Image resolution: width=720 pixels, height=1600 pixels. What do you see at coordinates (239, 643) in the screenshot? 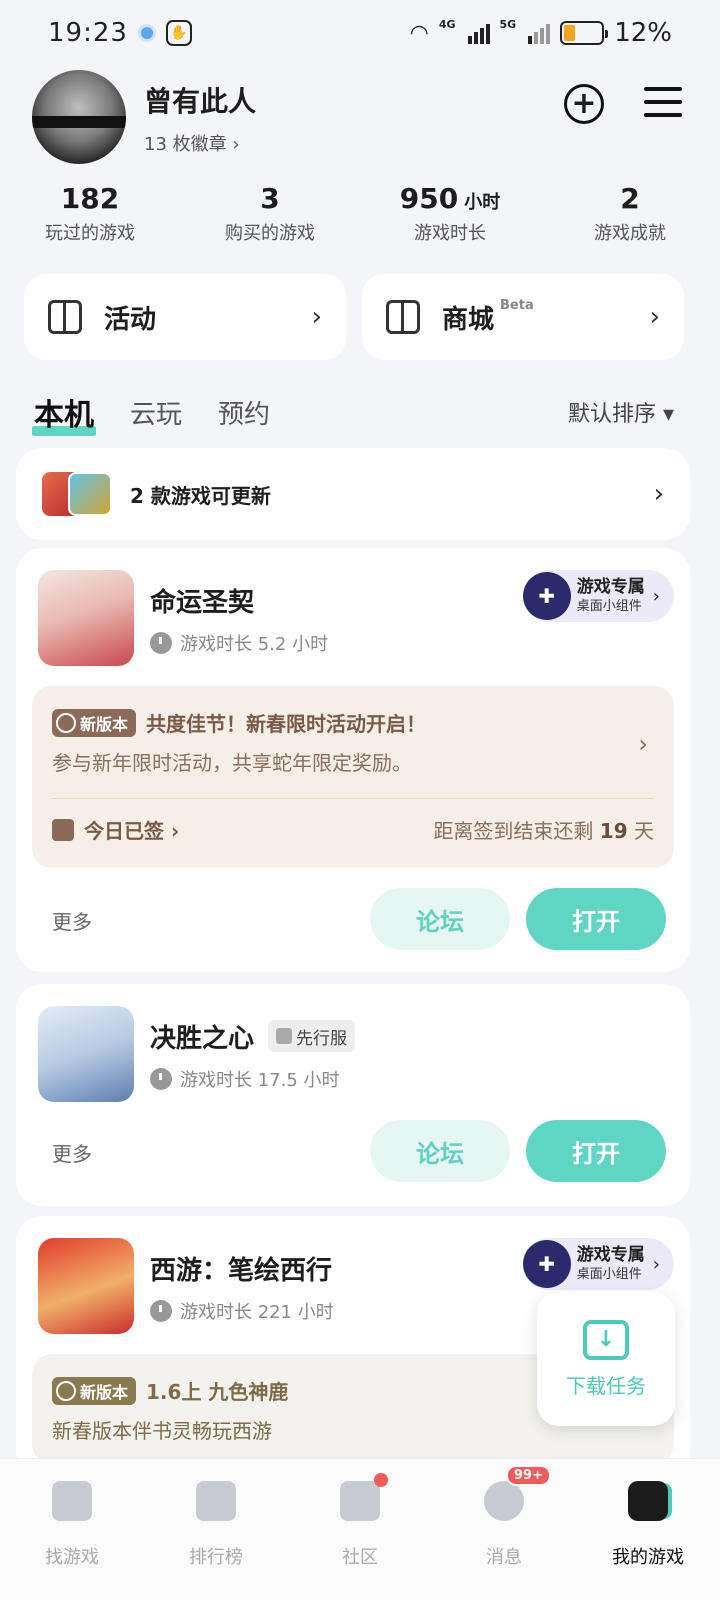
I see `game-playtime: 游戏时长 5.2 小时` at bounding box center [239, 643].